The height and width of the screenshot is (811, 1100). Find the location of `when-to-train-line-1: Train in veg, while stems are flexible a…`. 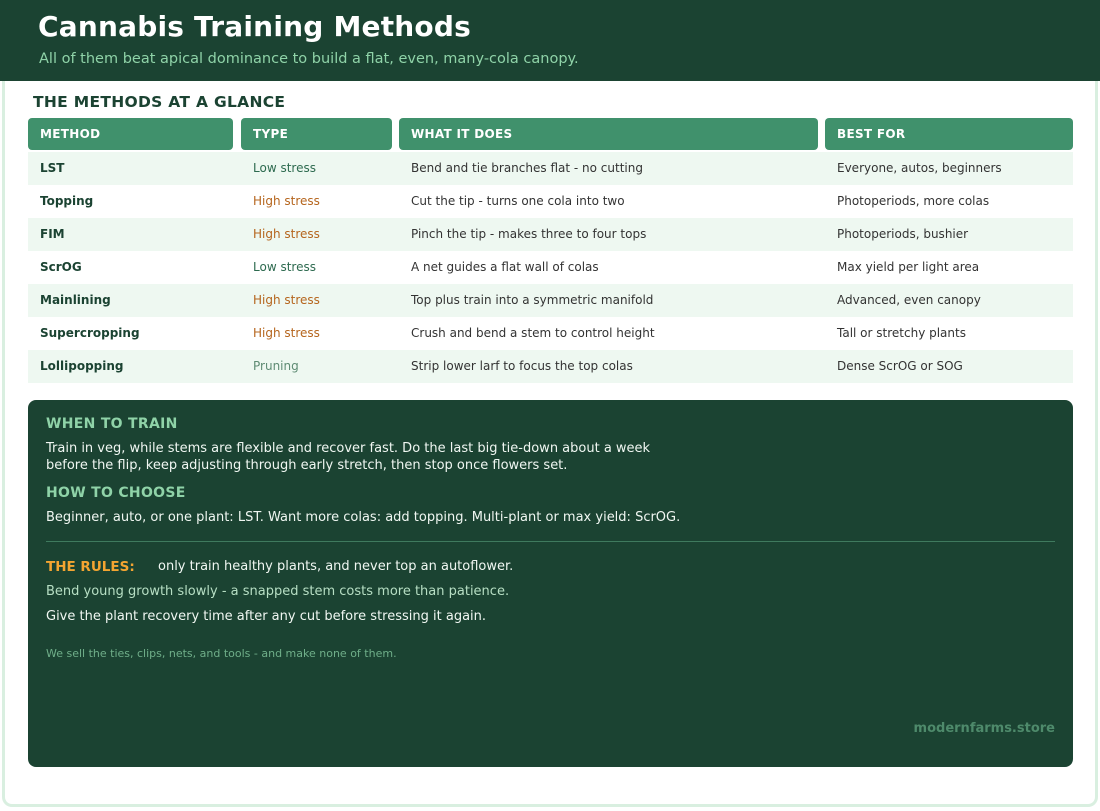

when-to-train-line-1: Train in veg, while stems are flexible a… is located at coordinates (348, 448).